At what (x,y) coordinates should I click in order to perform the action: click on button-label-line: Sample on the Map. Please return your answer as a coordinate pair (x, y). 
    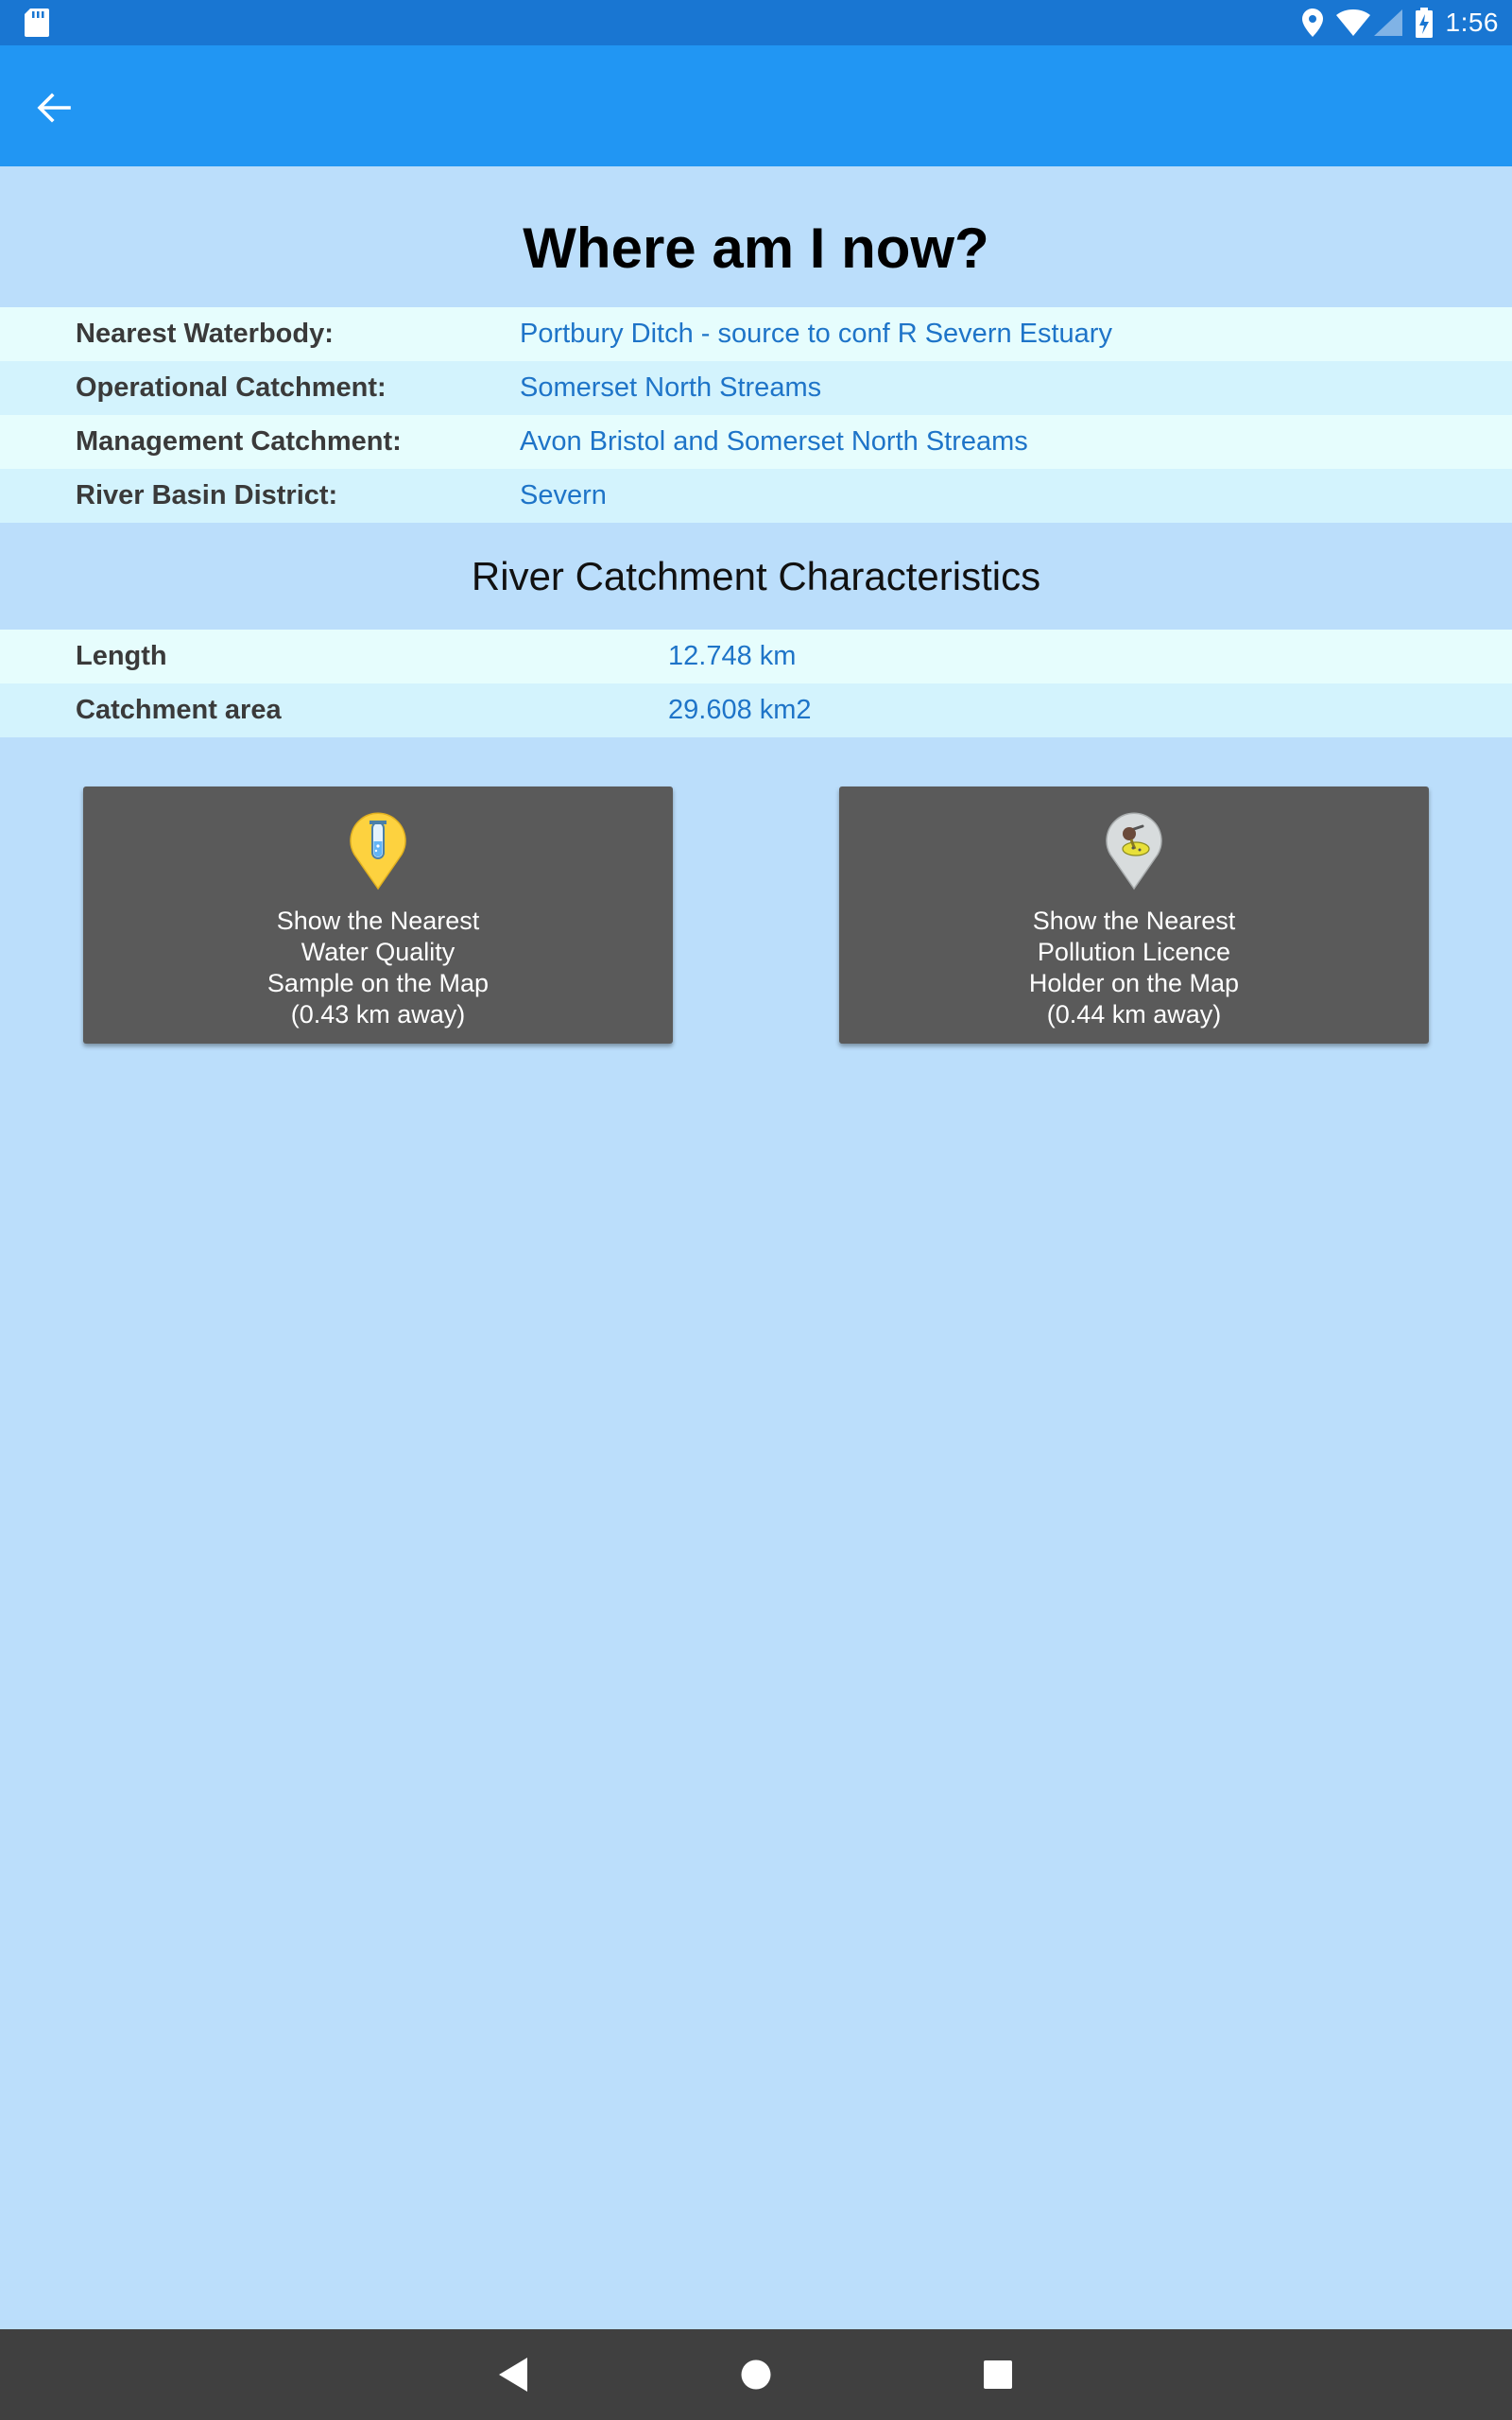
    Looking at the image, I should click on (378, 983).